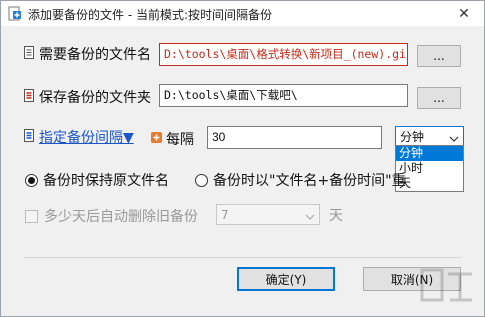 This screenshot has height=317, width=485. What do you see at coordinates (156, 139) in the screenshot?
I see `orange-plus-icon` at bounding box center [156, 139].